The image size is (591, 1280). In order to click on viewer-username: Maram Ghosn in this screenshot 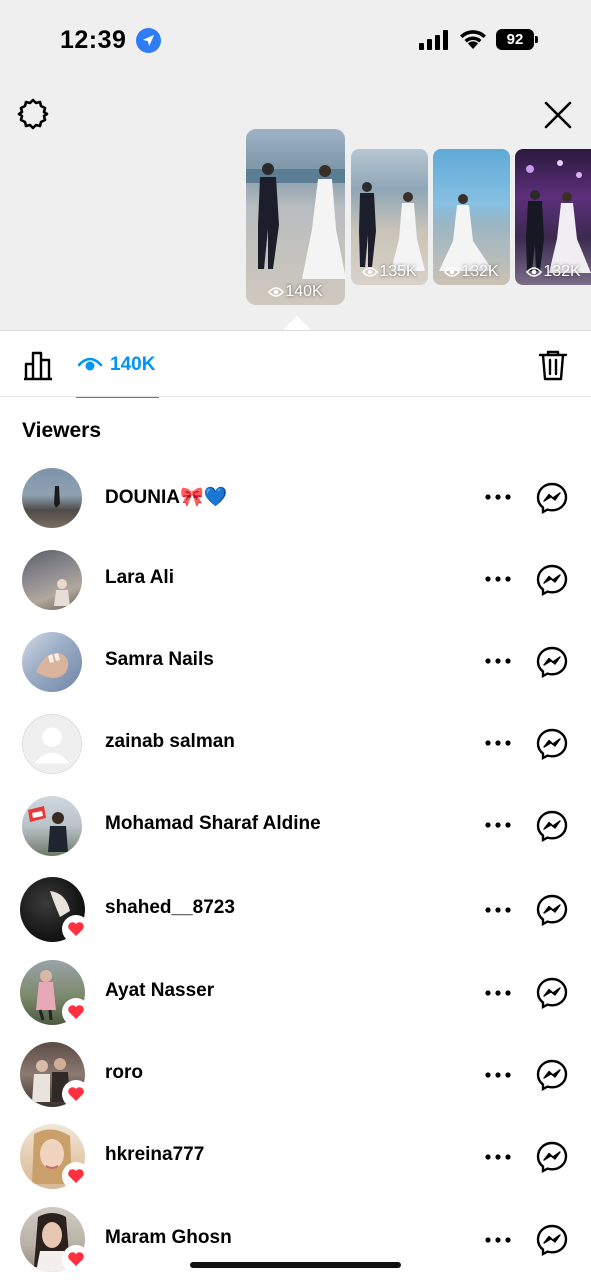, I will do `click(168, 1238)`.